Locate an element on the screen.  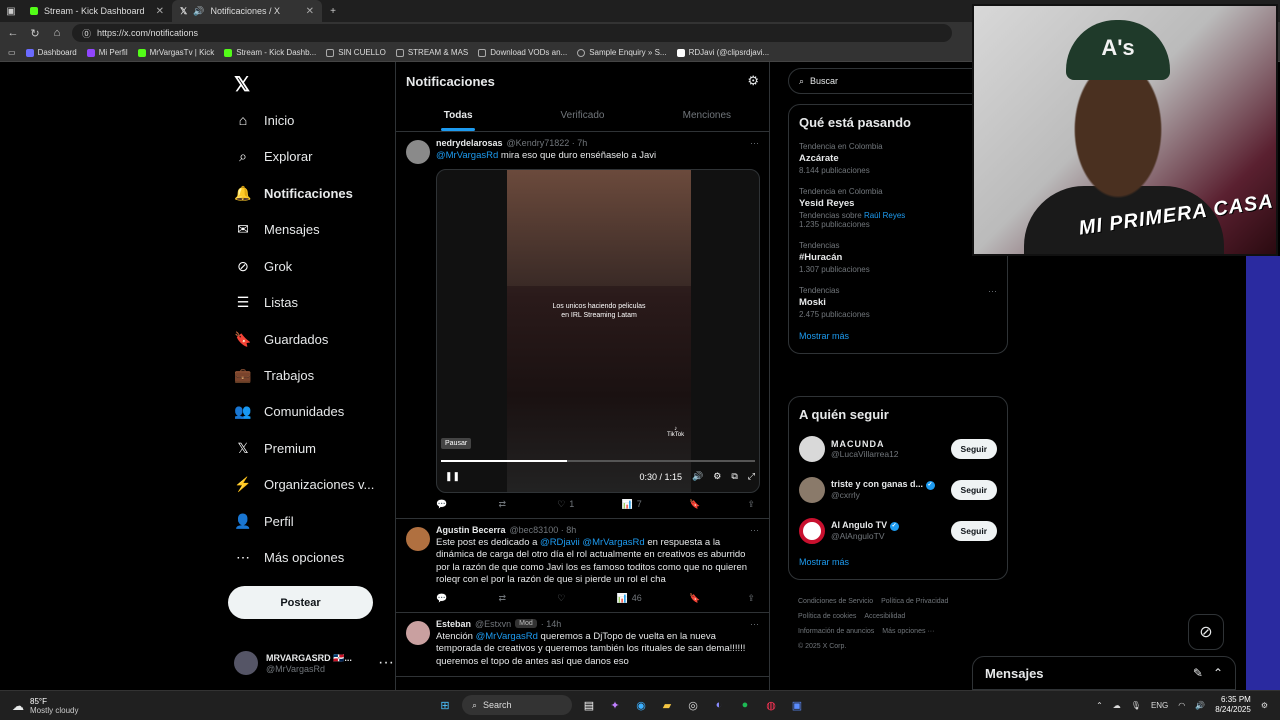
compose-message-icon: ✎ is located at coordinates (1198, 673).